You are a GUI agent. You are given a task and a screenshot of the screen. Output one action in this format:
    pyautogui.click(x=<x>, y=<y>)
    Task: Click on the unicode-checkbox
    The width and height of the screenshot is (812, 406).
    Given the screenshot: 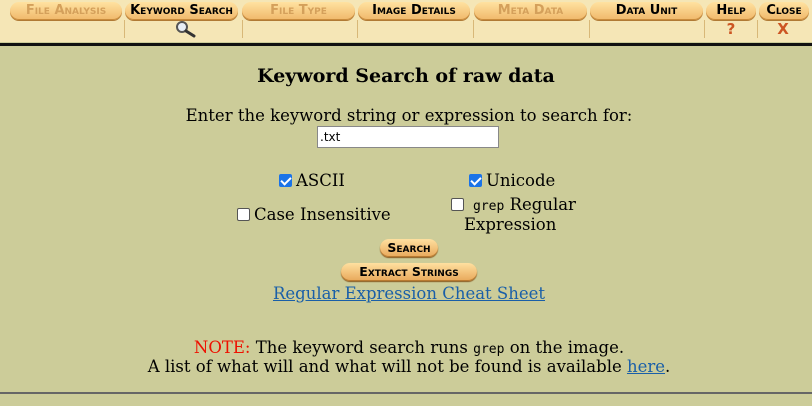 What is the action you would take?
    pyautogui.click(x=475, y=180)
    